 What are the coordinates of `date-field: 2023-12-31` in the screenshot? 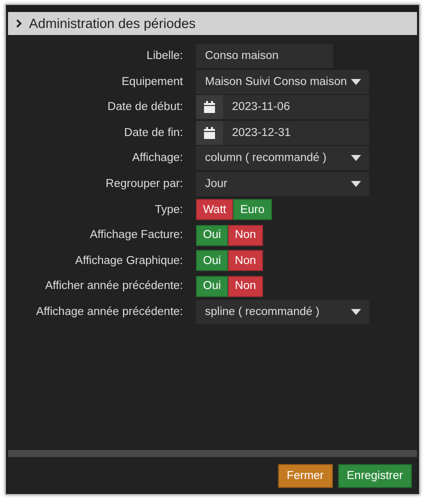 It's located at (296, 132).